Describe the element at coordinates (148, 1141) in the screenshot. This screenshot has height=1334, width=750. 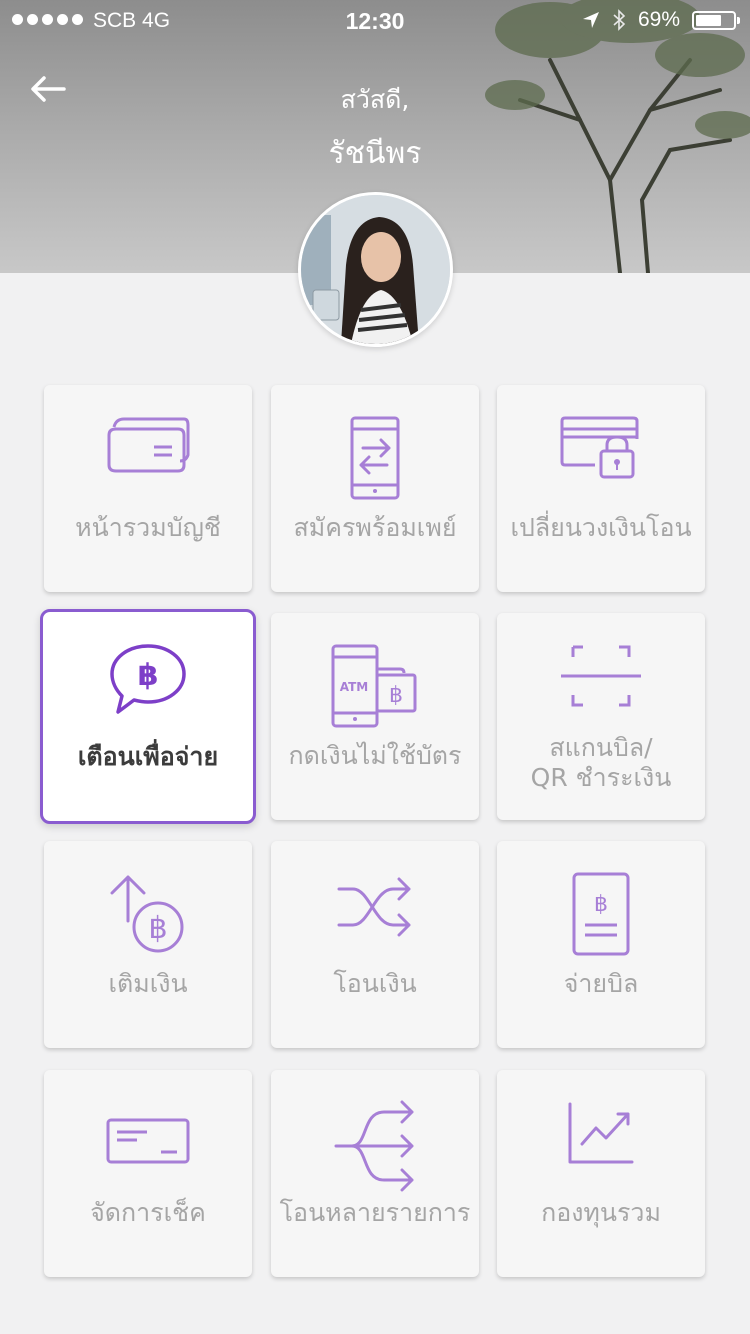
I see `cheque-icon` at that location.